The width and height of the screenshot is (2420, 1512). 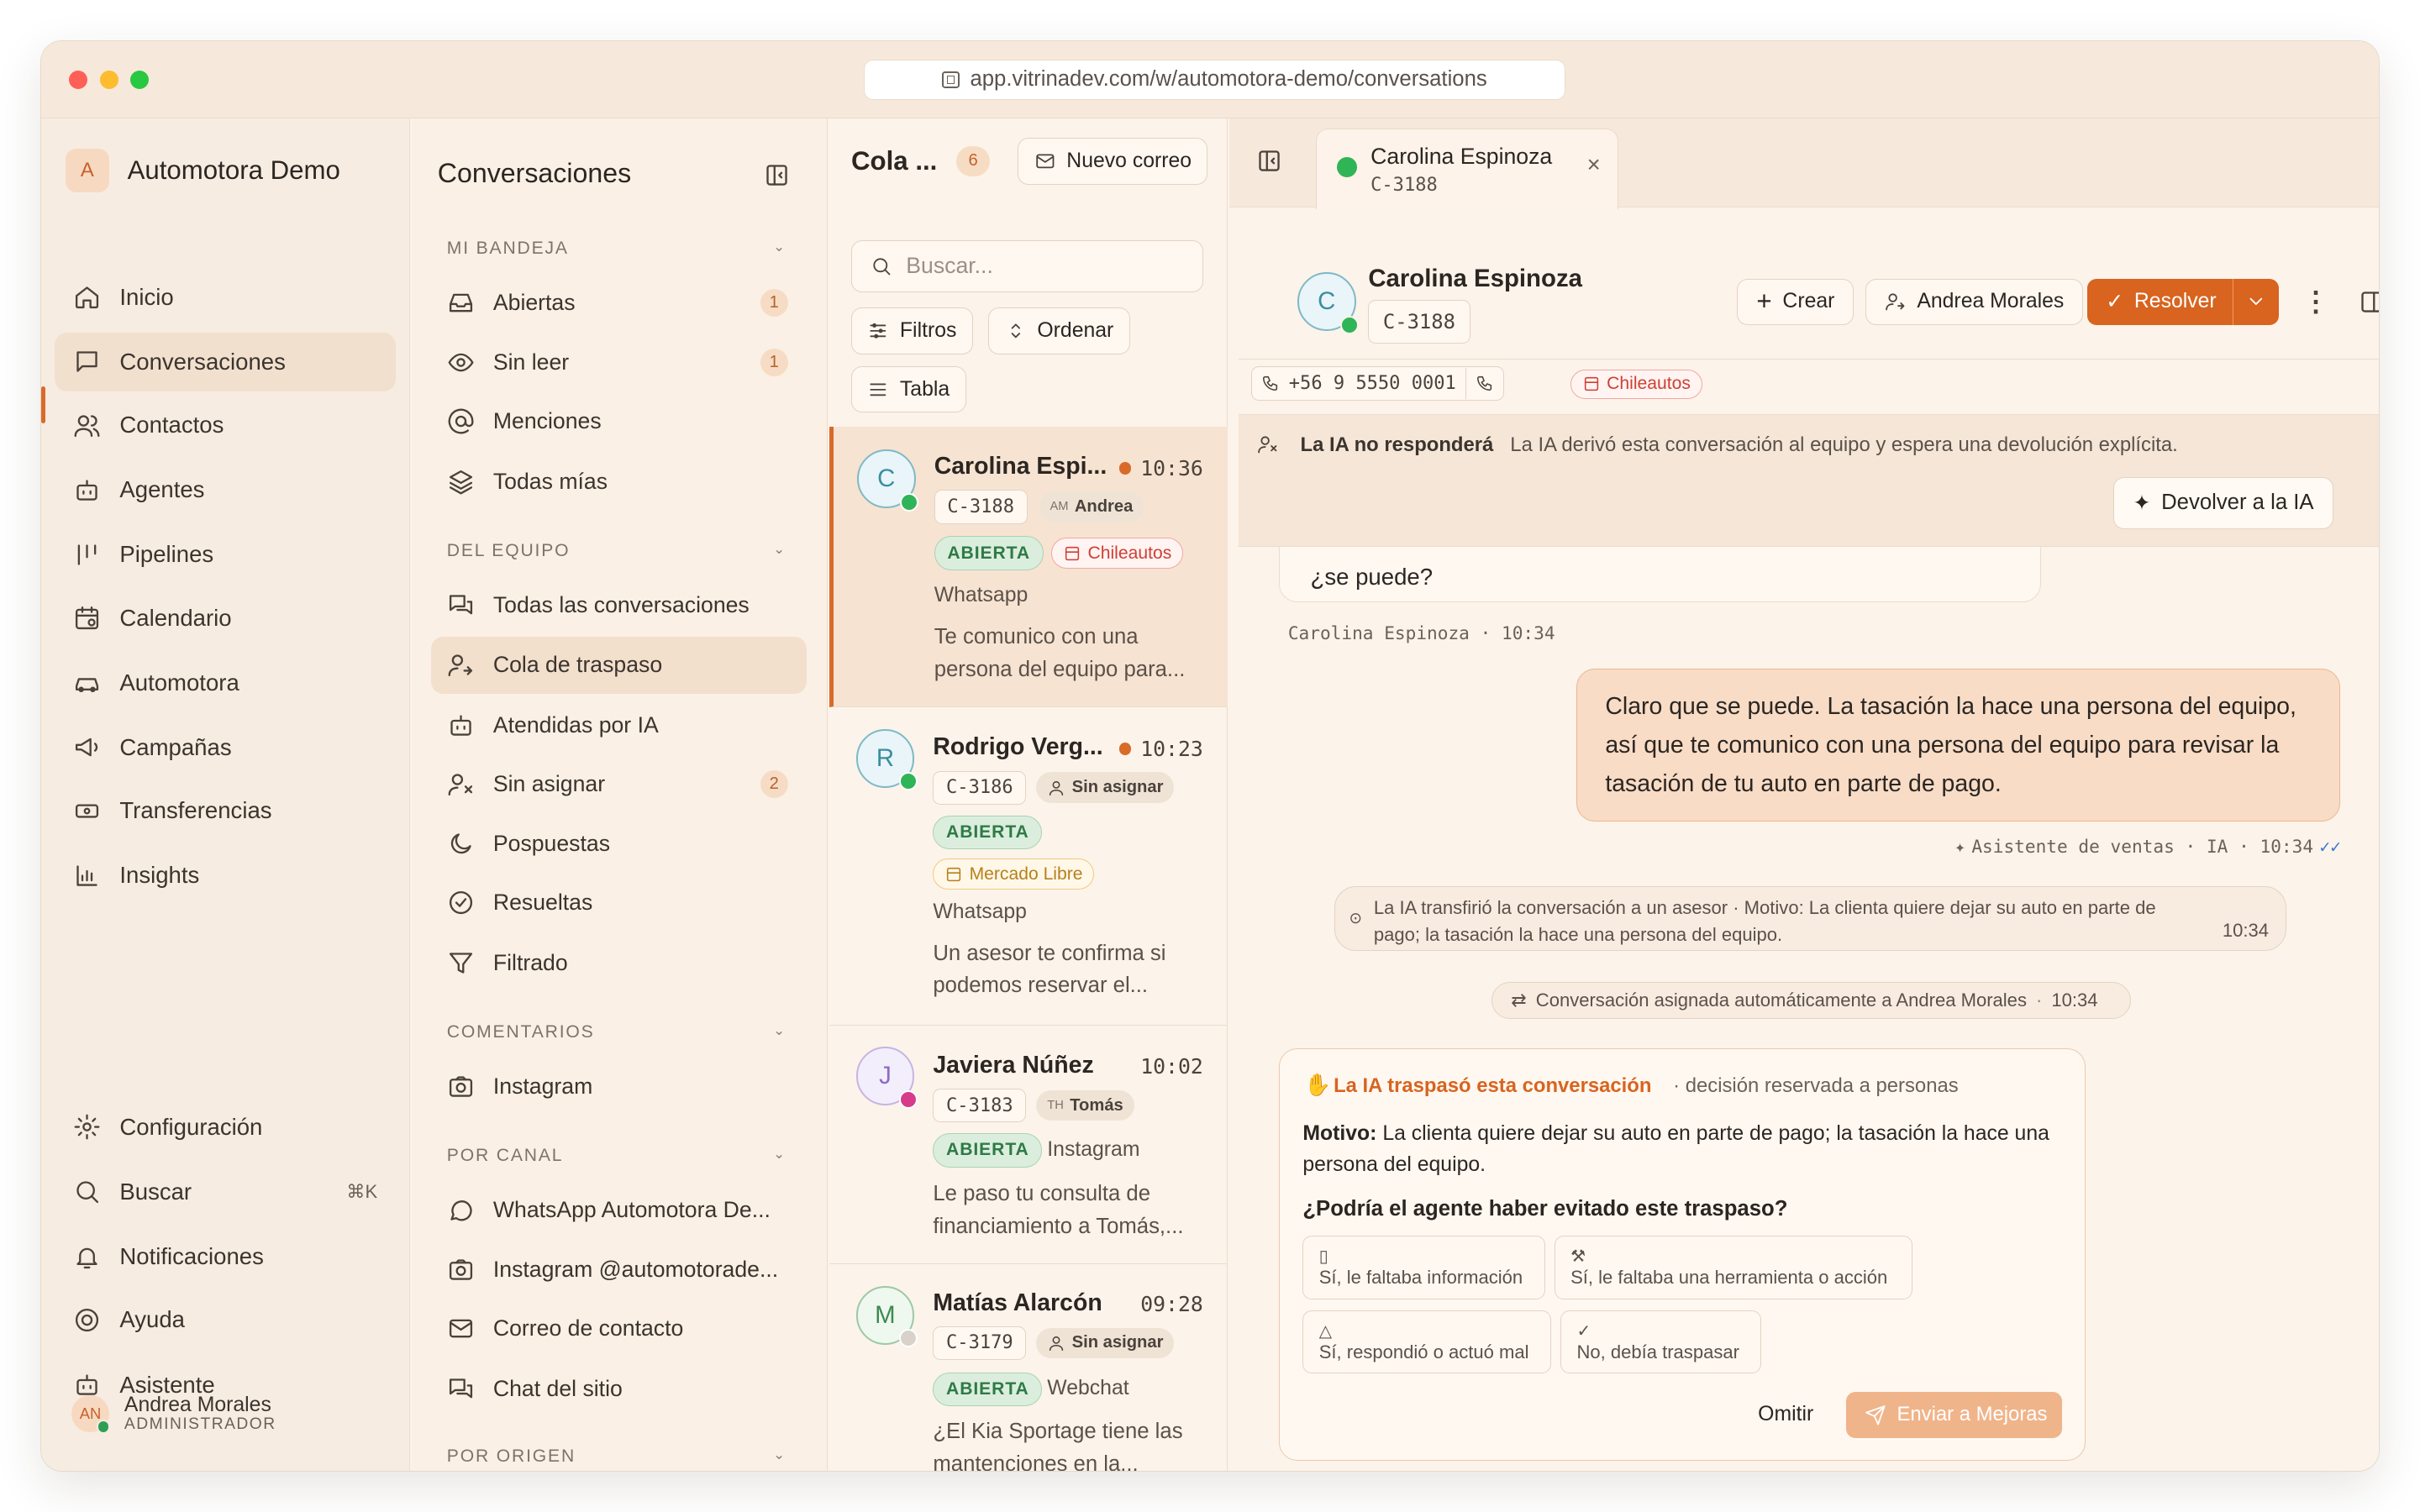 What do you see at coordinates (1636, 384) in the screenshot?
I see `source-badge: Chileautos` at bounding box center [1636, 384].